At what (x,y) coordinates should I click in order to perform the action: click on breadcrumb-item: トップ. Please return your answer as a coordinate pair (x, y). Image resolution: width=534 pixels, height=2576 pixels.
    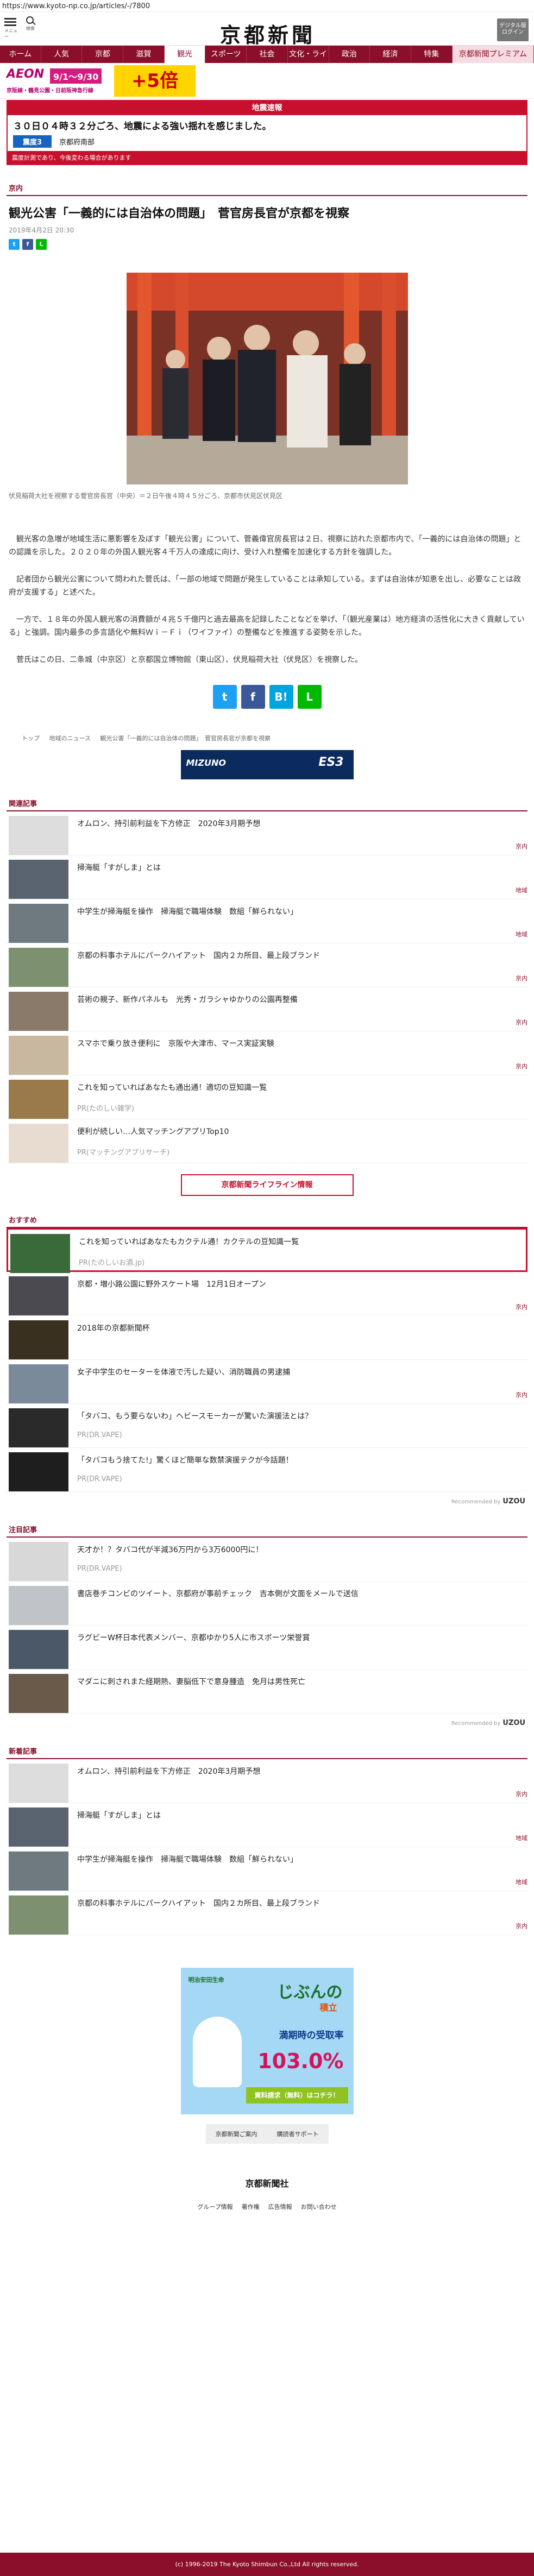
    Looking at the image, I should click on (31, 739).